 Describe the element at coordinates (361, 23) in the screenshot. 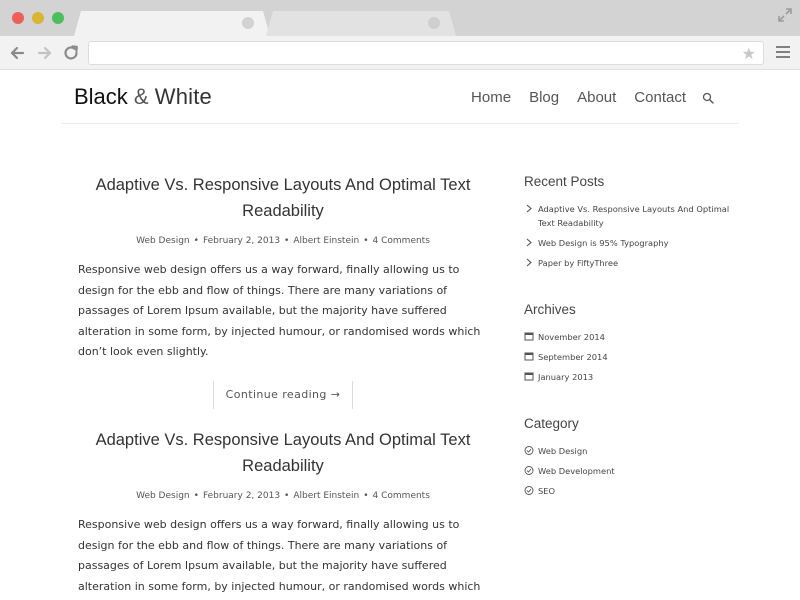

I see `browser-tab-inactive` at that location.